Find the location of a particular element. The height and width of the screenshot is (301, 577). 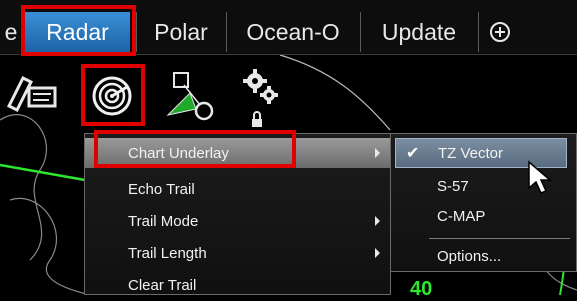

settings-locked-icon is located at coordinates (260, 98).